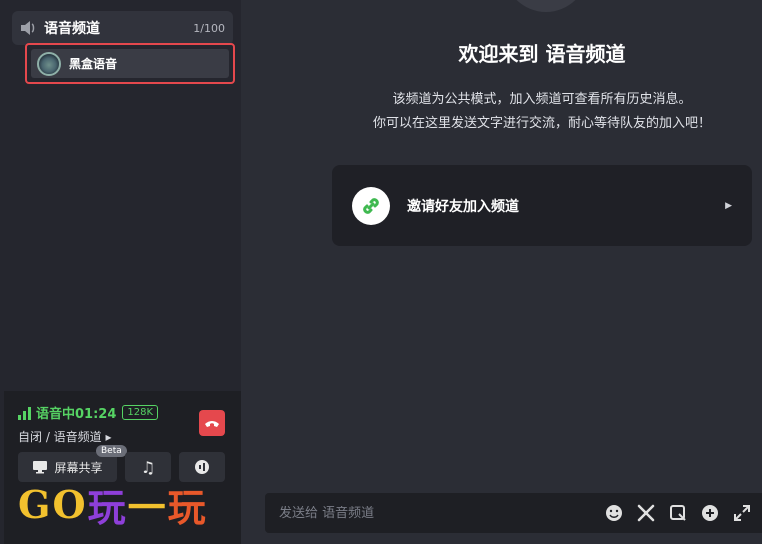  I want to click on voice-status: 语音中01:24 128K, so click(88, 412).